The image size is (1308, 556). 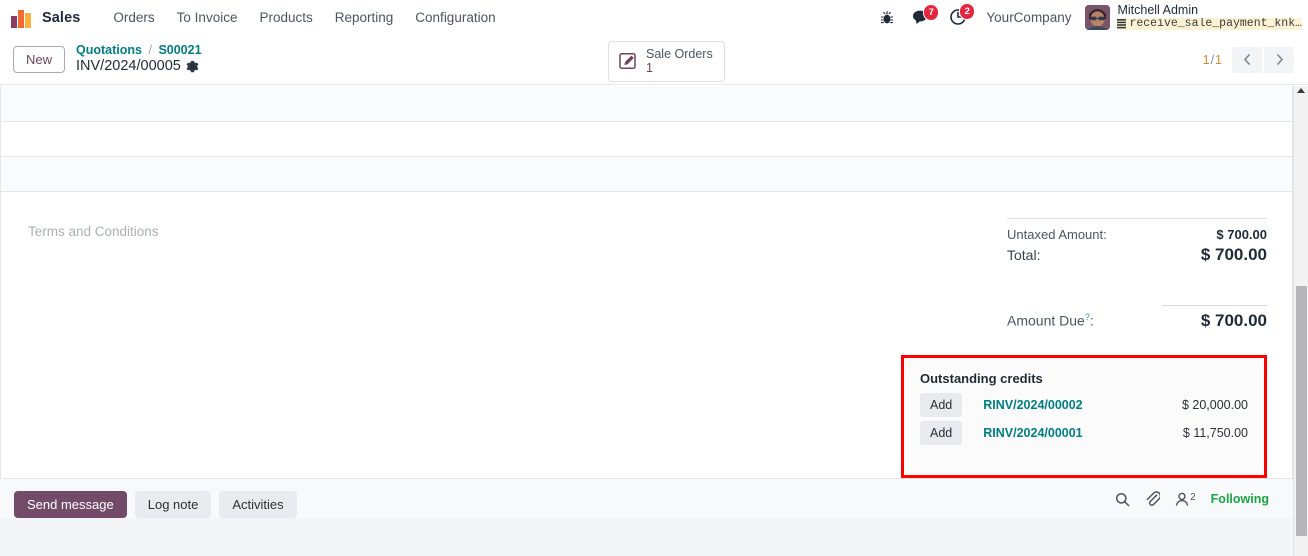 What do you see at coordinates (1158, 9) in the screenshot?
I see `user-name: Mitchell Admin` at bounding box center [1158, 9].